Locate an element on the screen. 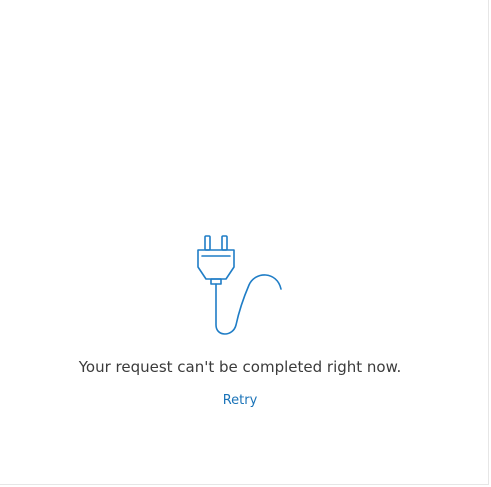 The height and width of the screenshot is (487, 491). unplugged-cable-icon is located at coordinates (239, 285).